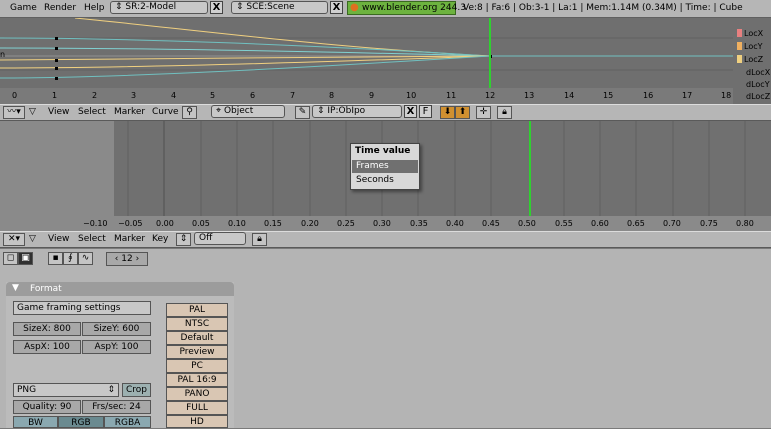  Describe the element at coordinates (216, 7) in the screenshot. I see `delete-screen-button: X` at that location.